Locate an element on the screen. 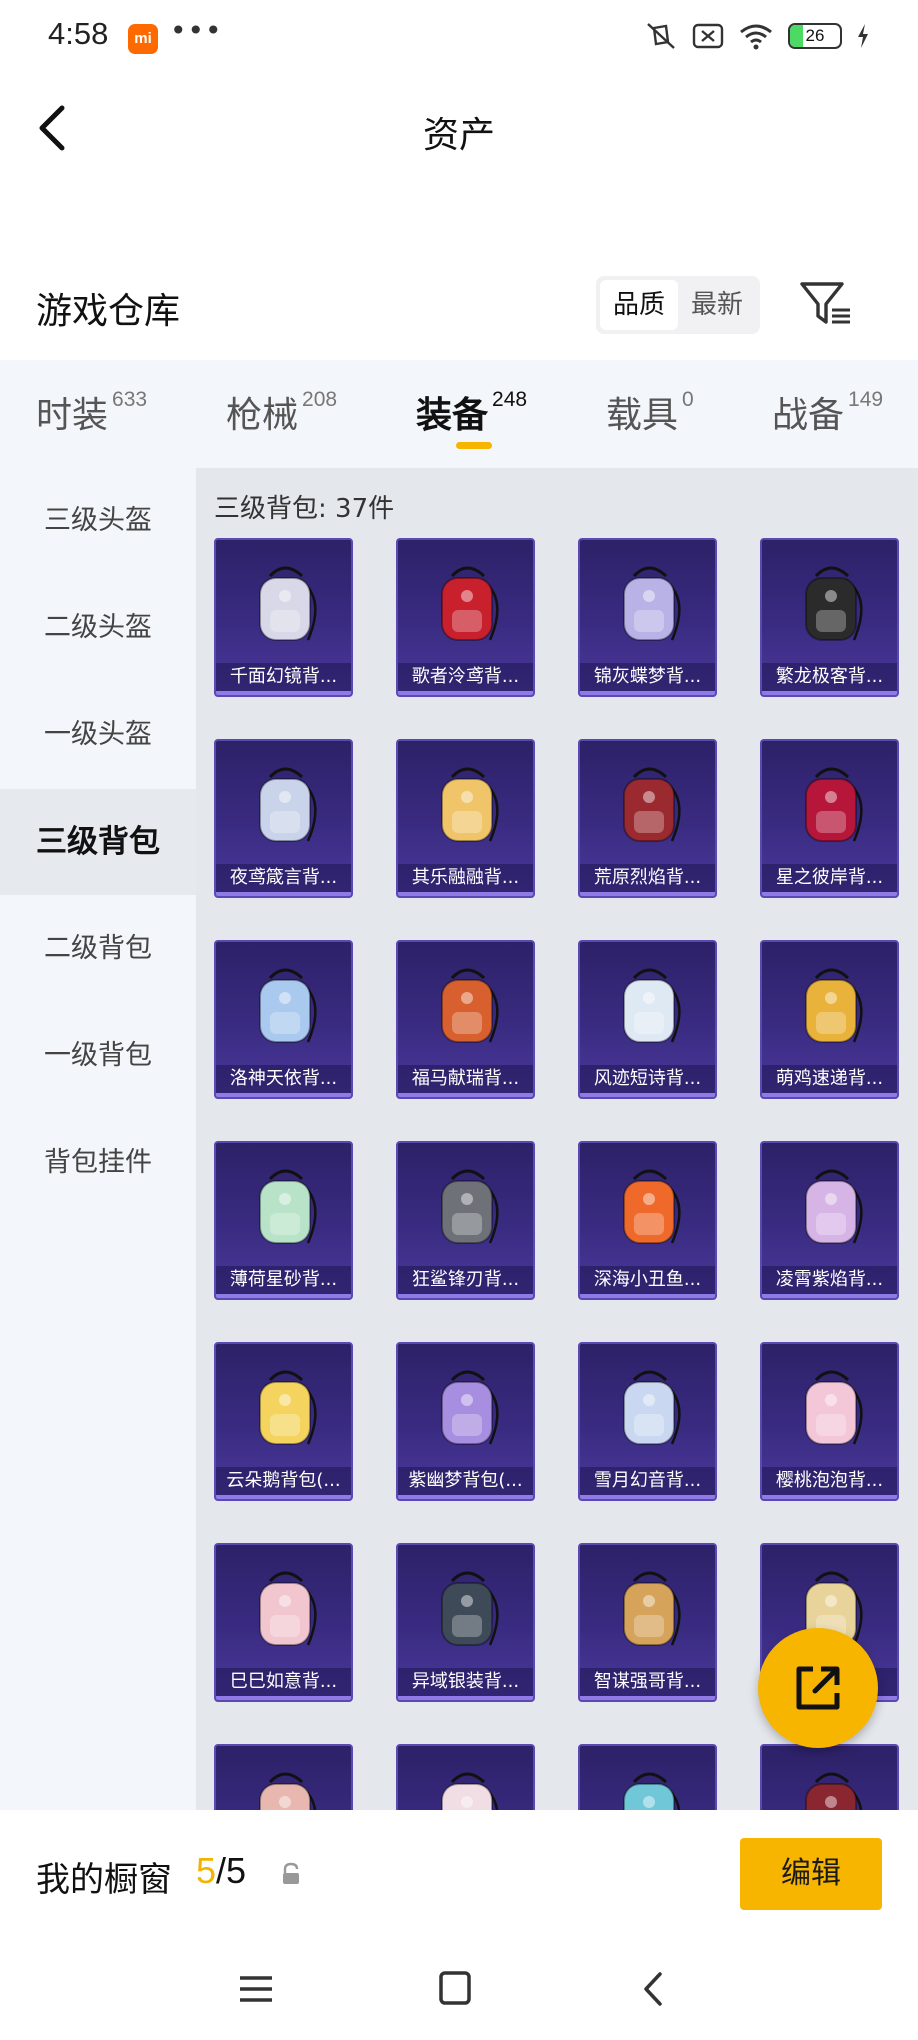 The width and height of the screenshot is (918, 2040). nav-home-button is located at coordinates (455, 1989).